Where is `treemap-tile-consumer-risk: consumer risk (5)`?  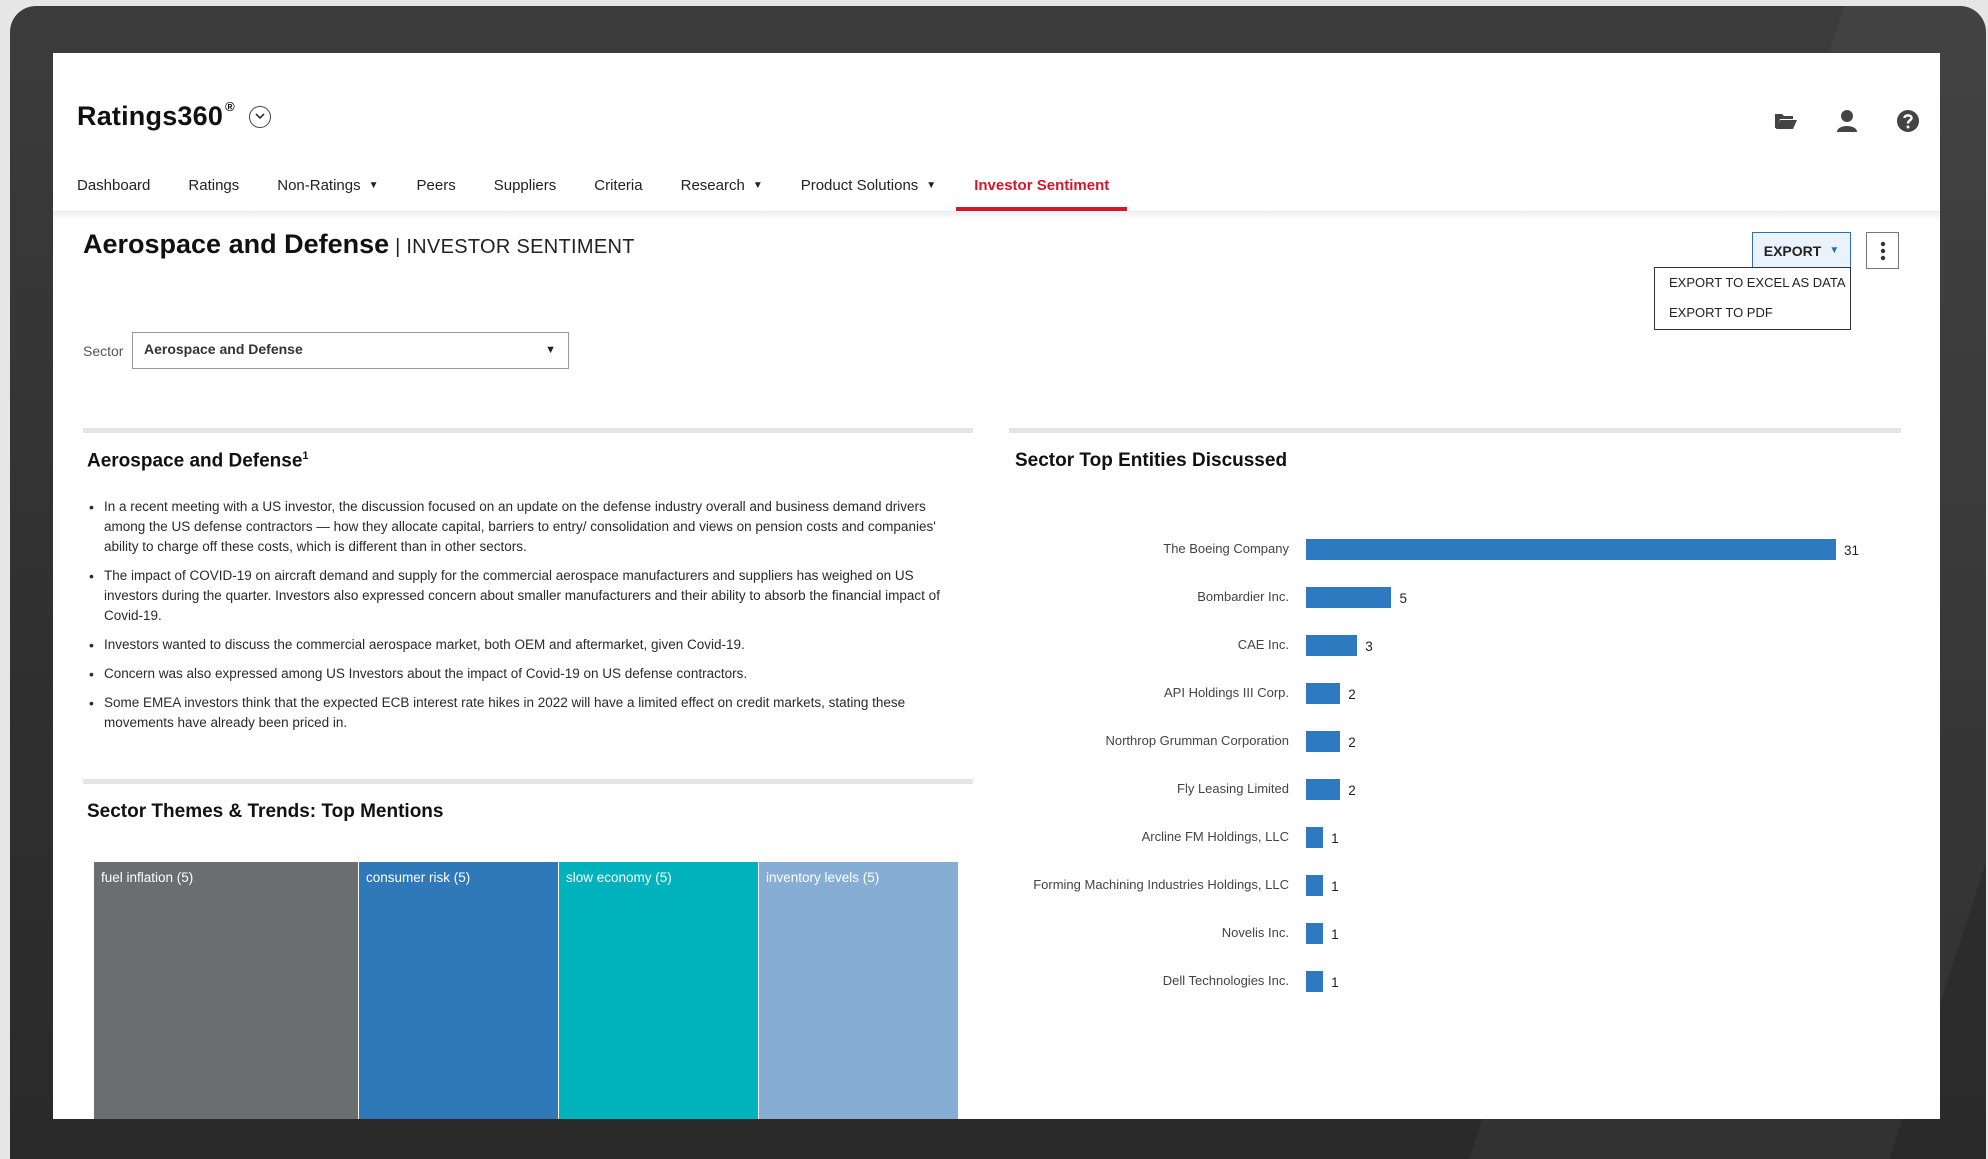 treemap-tile-consumer-risk: consumer risk (5) is located at coordinates (459, 990).